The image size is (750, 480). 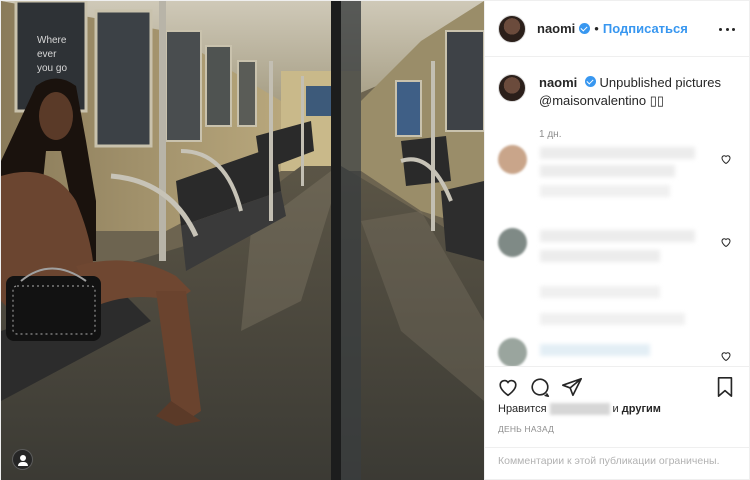 I want to click on tagged-user-icon, so click(x=22, y=459).